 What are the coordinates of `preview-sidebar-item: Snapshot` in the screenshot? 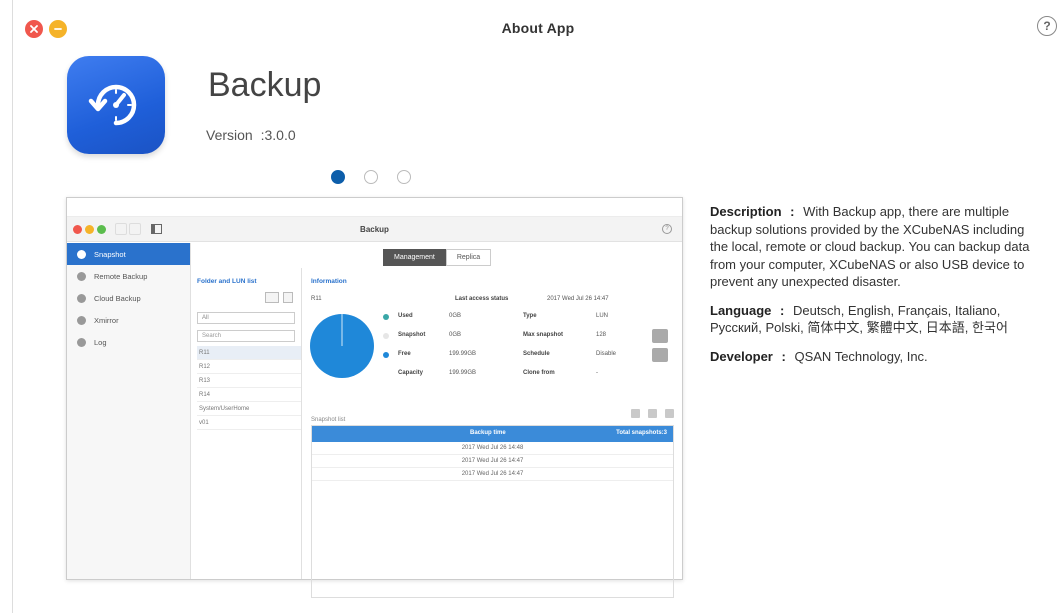 It's located at (128, 254).